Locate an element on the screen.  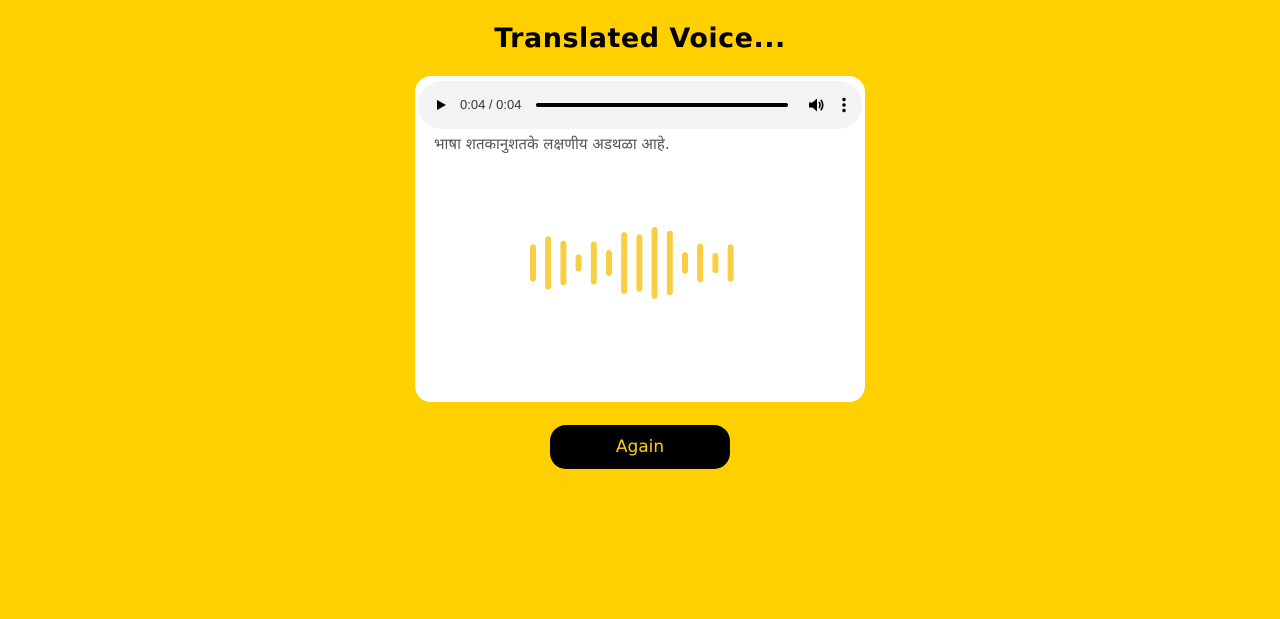
more-vertical-icon is located at coordinates (844, 105).